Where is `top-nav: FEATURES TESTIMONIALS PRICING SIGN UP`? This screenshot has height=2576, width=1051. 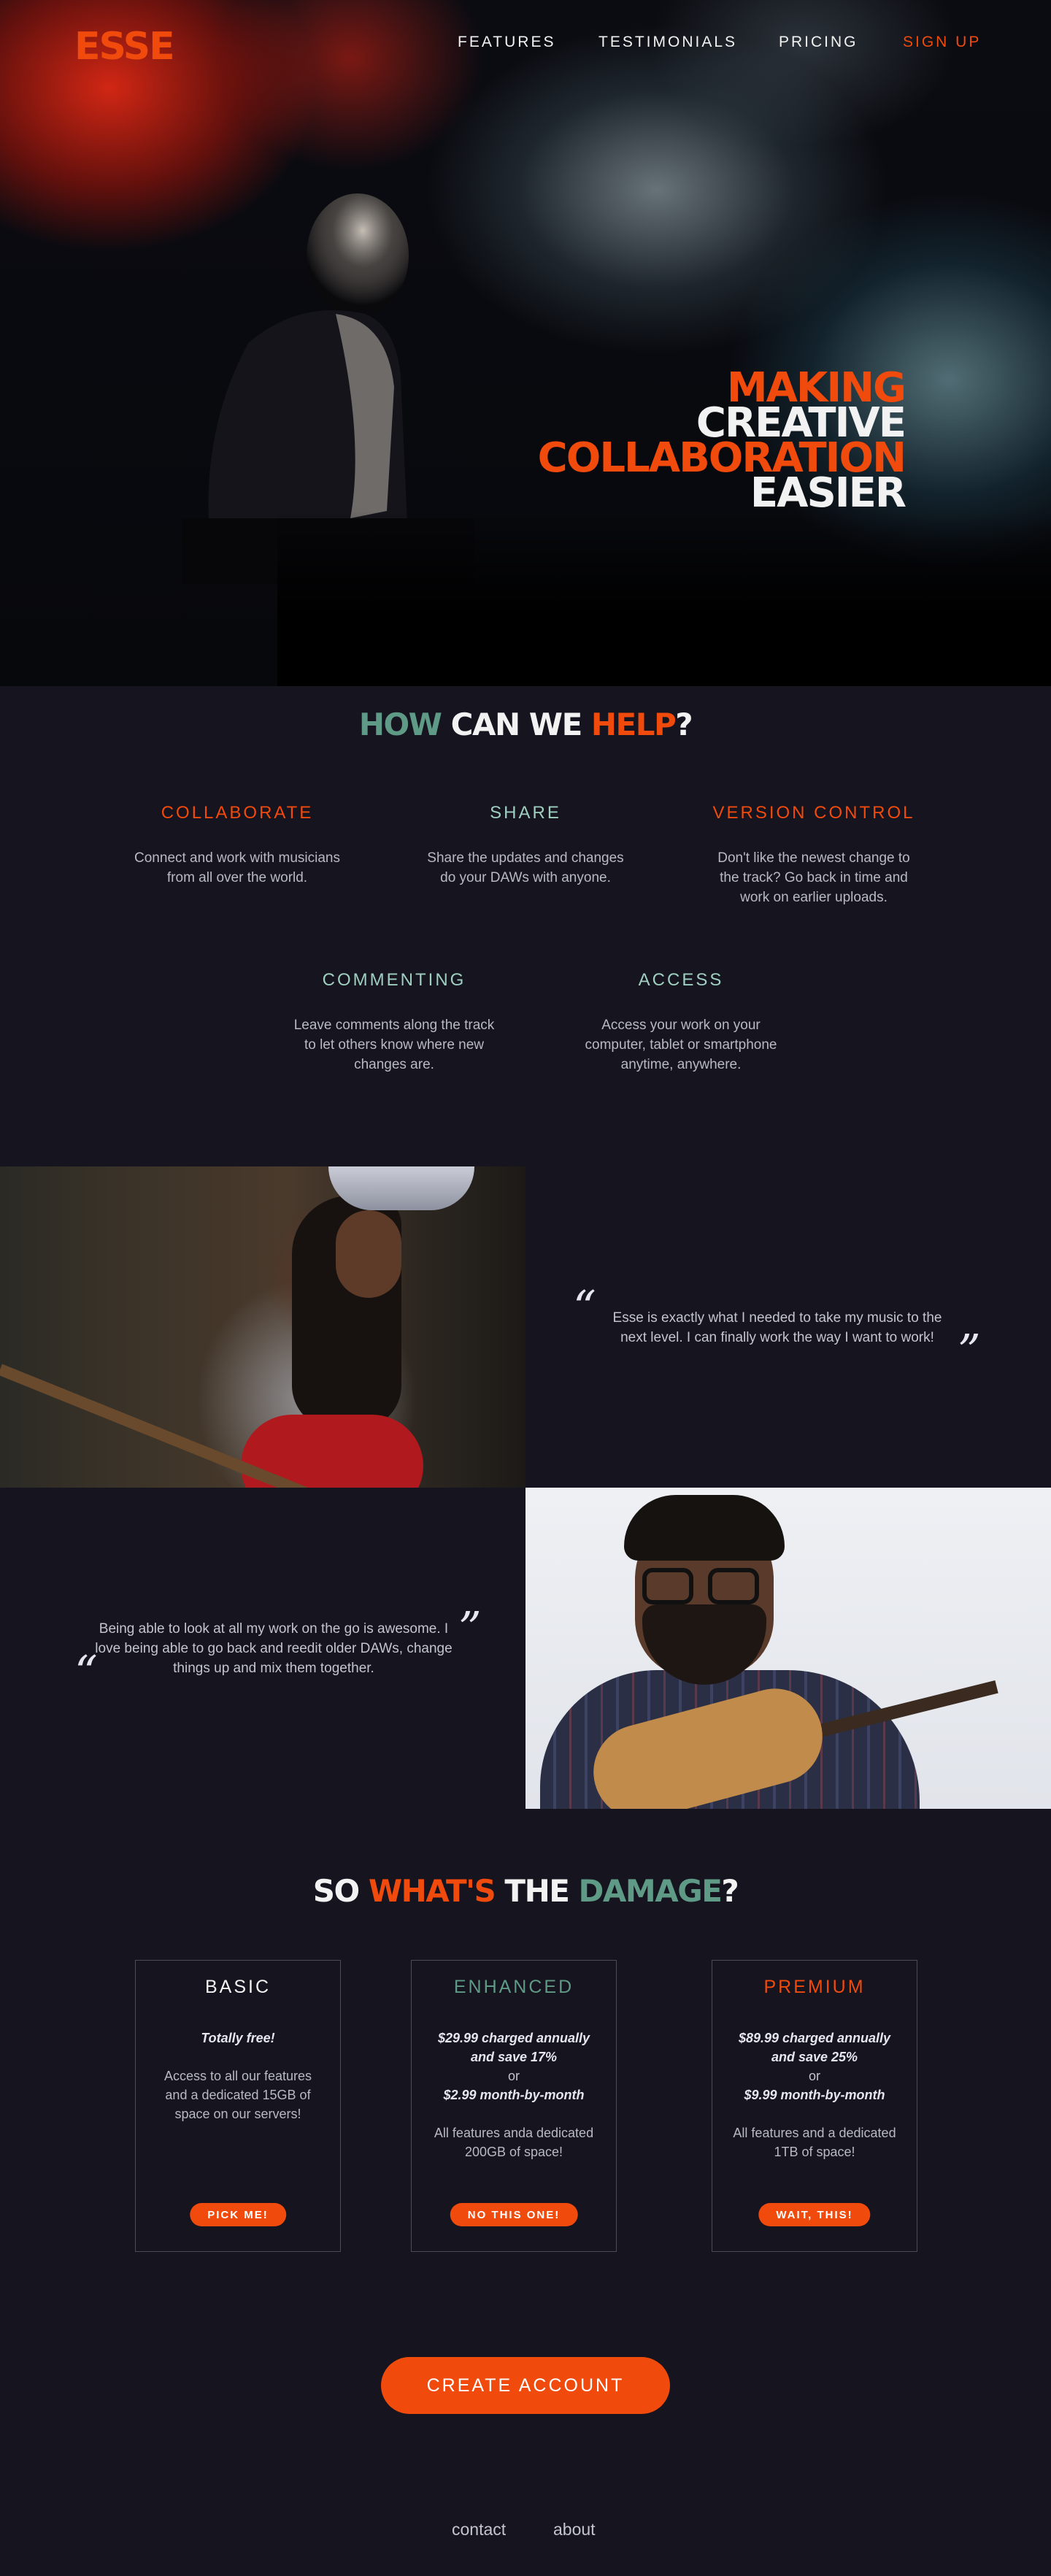 top-nav: FEATURES TESTIMONIALS PRICING SIGN UP is located at coordinates (525, 42).